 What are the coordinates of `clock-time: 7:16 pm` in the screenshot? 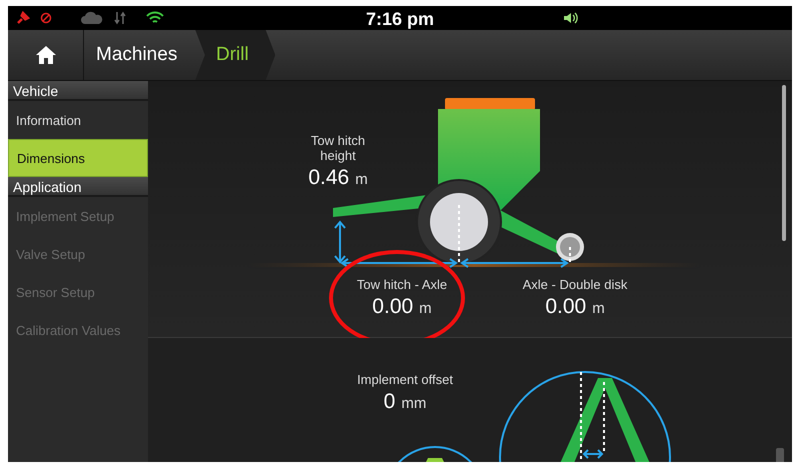 It's located at (400, 19).